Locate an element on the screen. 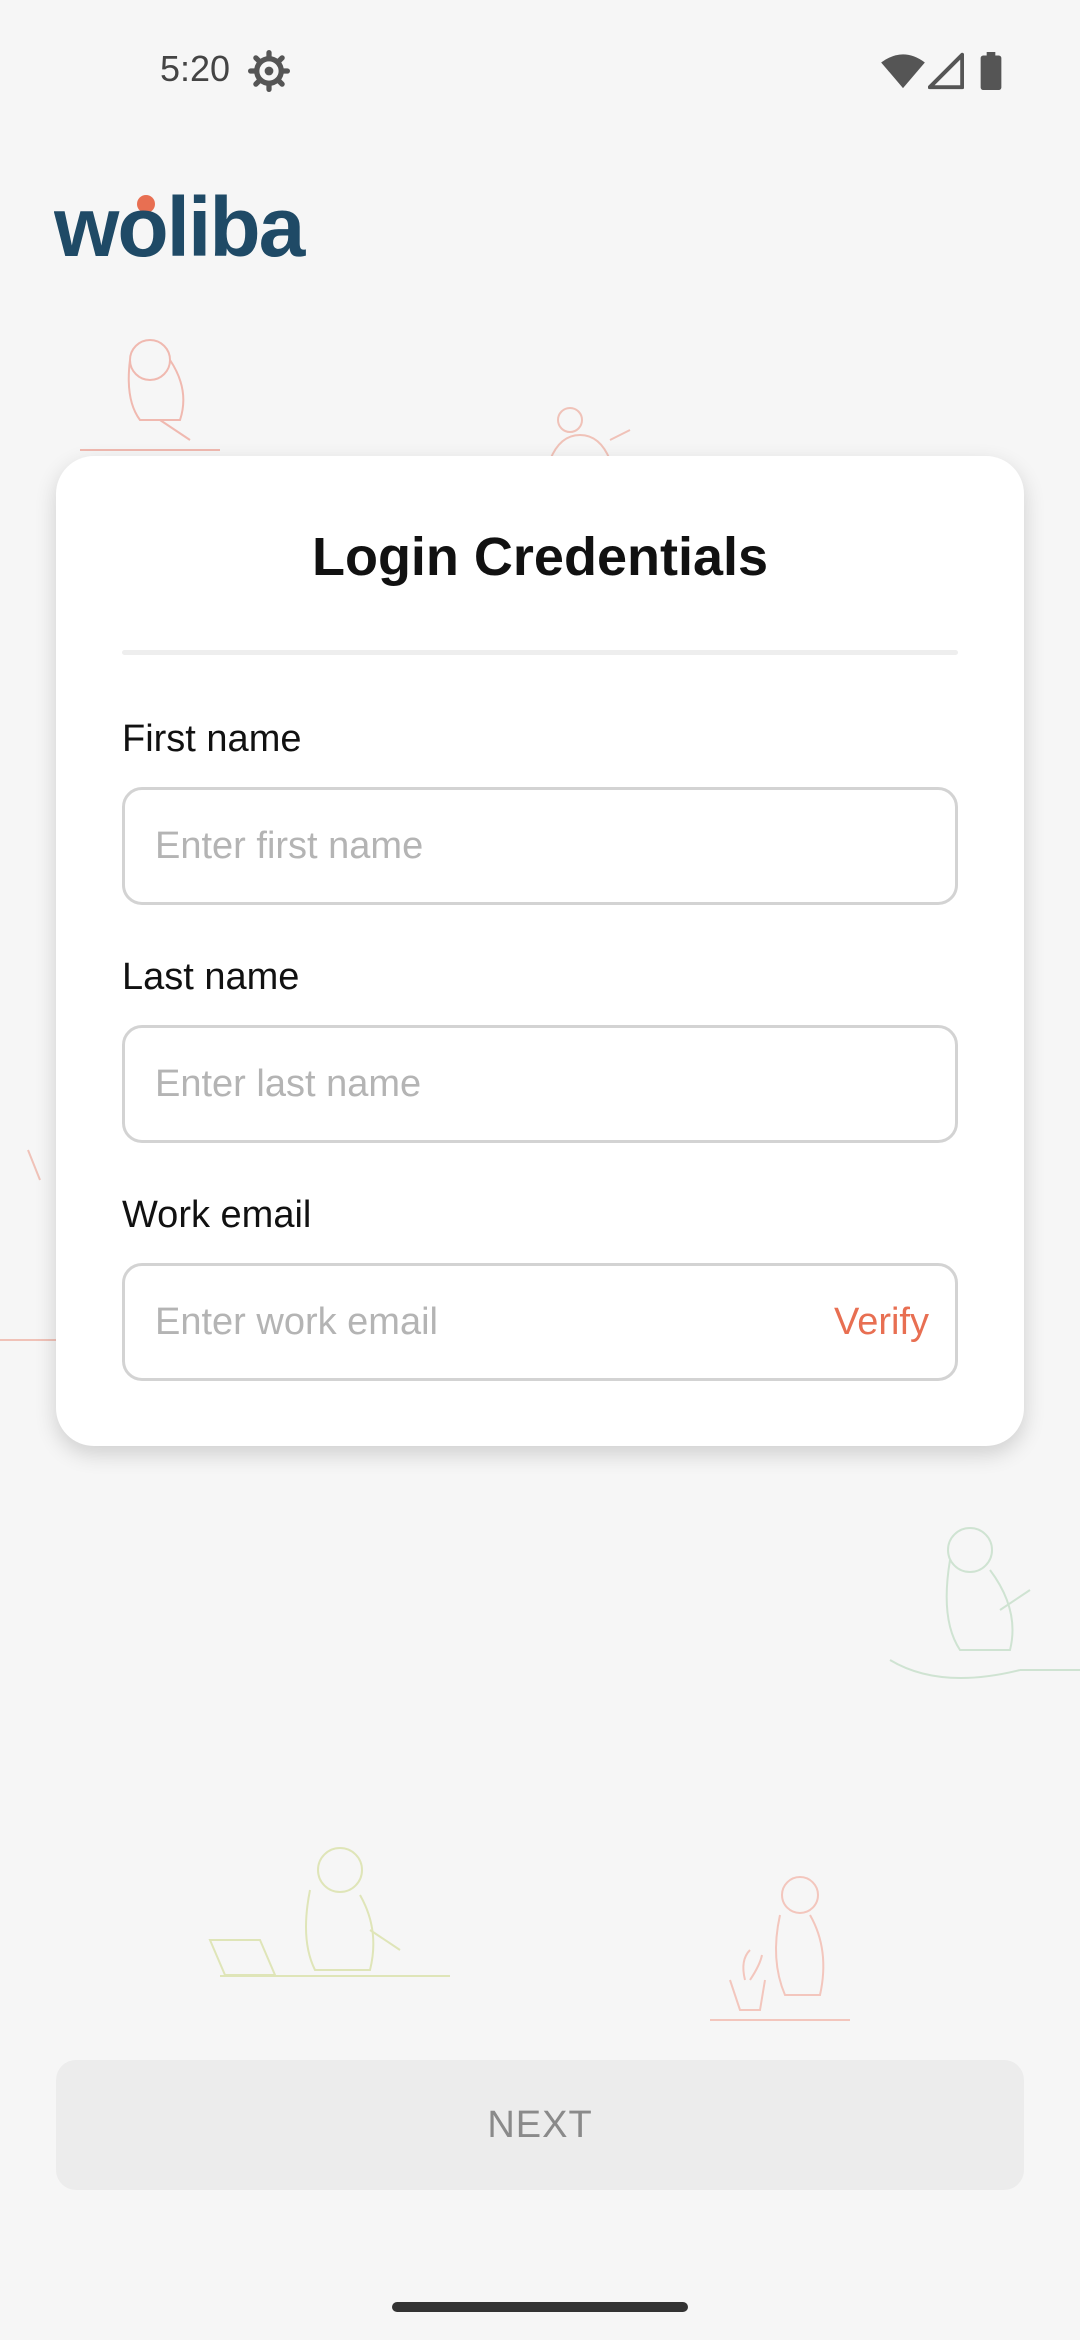 The width and height of the screenshot is (1080, 2340). background-illustration-woman-plant is located at coordinates (780, 1948).